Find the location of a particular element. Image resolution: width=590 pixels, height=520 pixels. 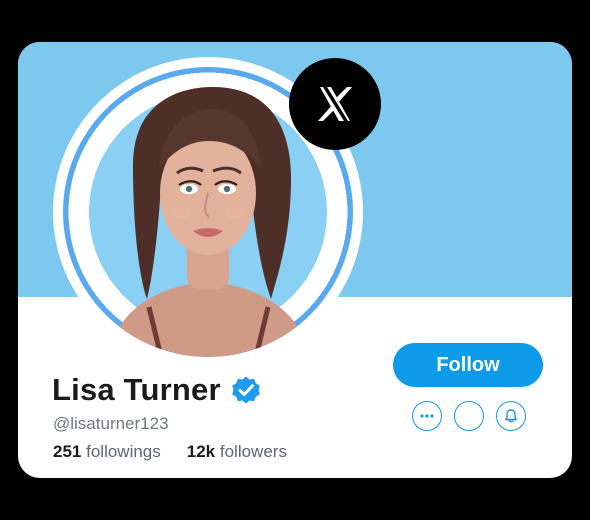

profile-stats: 251 followings 12k followers is located at coordinates (170, 452).